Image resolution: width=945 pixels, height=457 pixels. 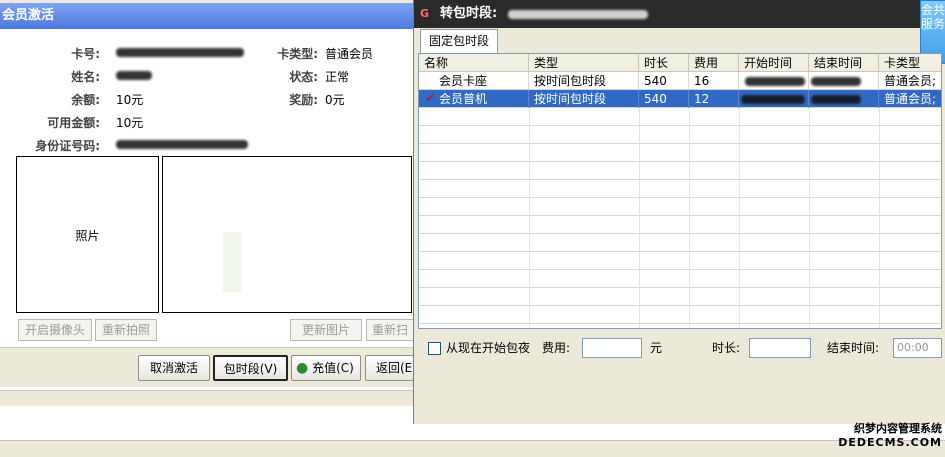 I want to click on photo-frame: 照片, so click(x=87, y=234).